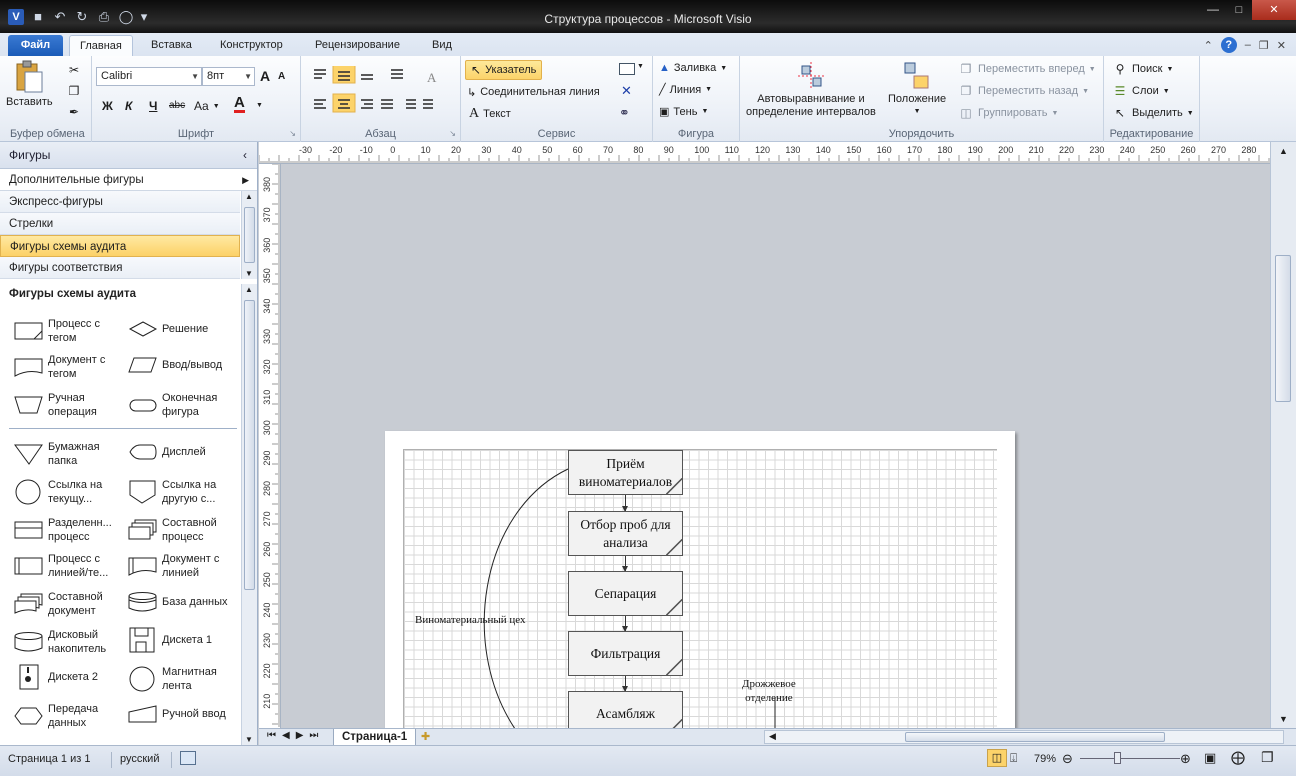 The height and width of the screenshot is (776, 1296). I want to click on cut-icon: ✂, so click(74, 70).